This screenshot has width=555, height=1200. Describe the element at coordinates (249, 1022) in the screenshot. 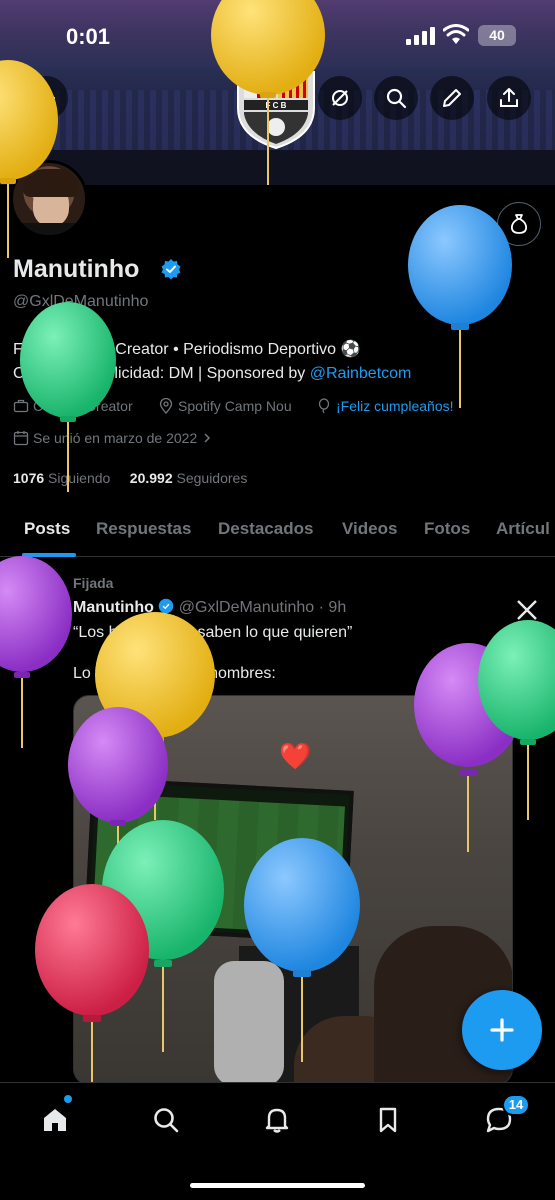

I see `media-legs` at that location.